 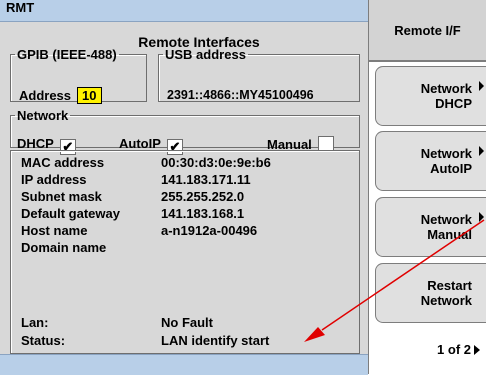 I want to click on host-name-label: Host name, so click(x=54, y=230).